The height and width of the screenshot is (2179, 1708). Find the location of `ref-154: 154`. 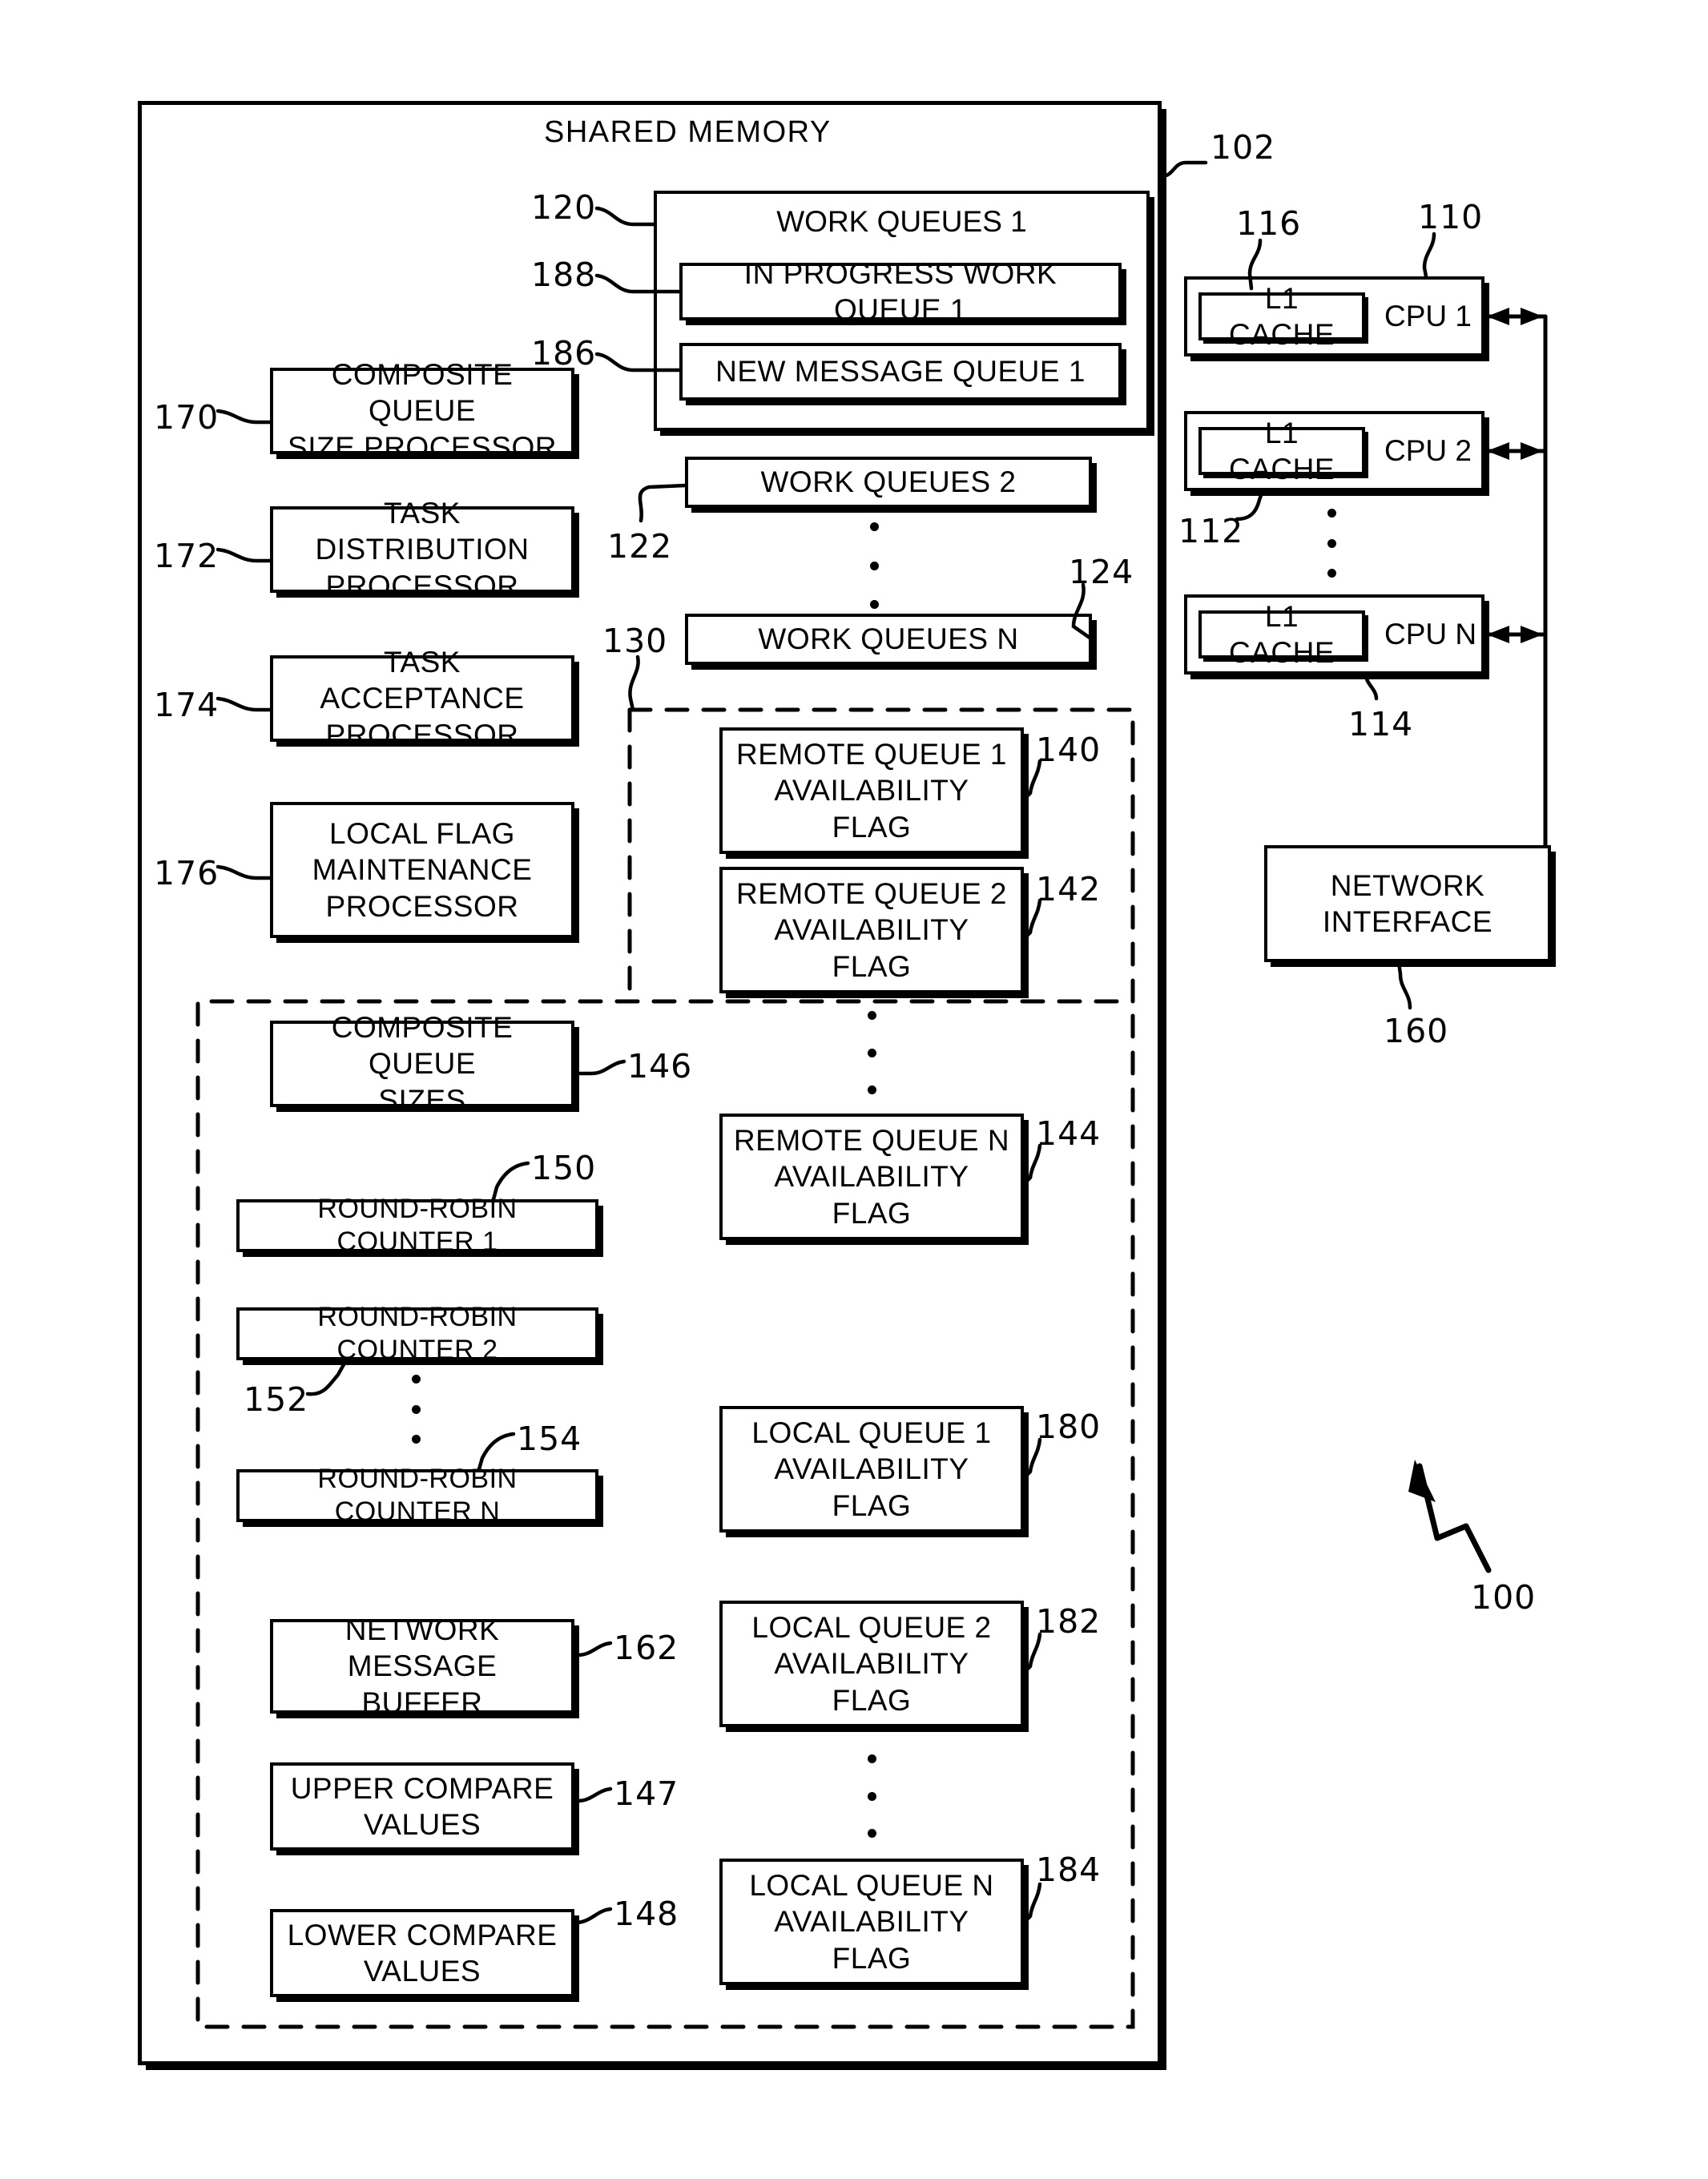

ref-154: 154 is located at coordinates (550, 1439).